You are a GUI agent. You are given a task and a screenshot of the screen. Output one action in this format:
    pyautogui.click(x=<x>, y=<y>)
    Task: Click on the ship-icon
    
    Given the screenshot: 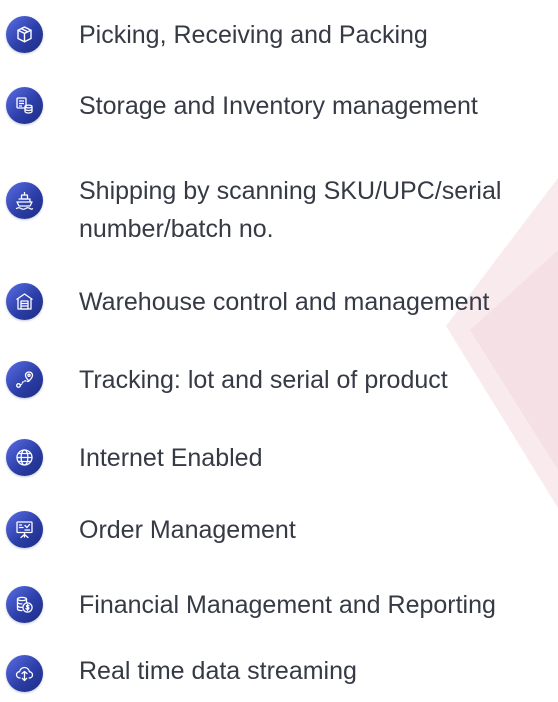 What is the action you would take?
    pyautogui.click(x=24, y=200)
    